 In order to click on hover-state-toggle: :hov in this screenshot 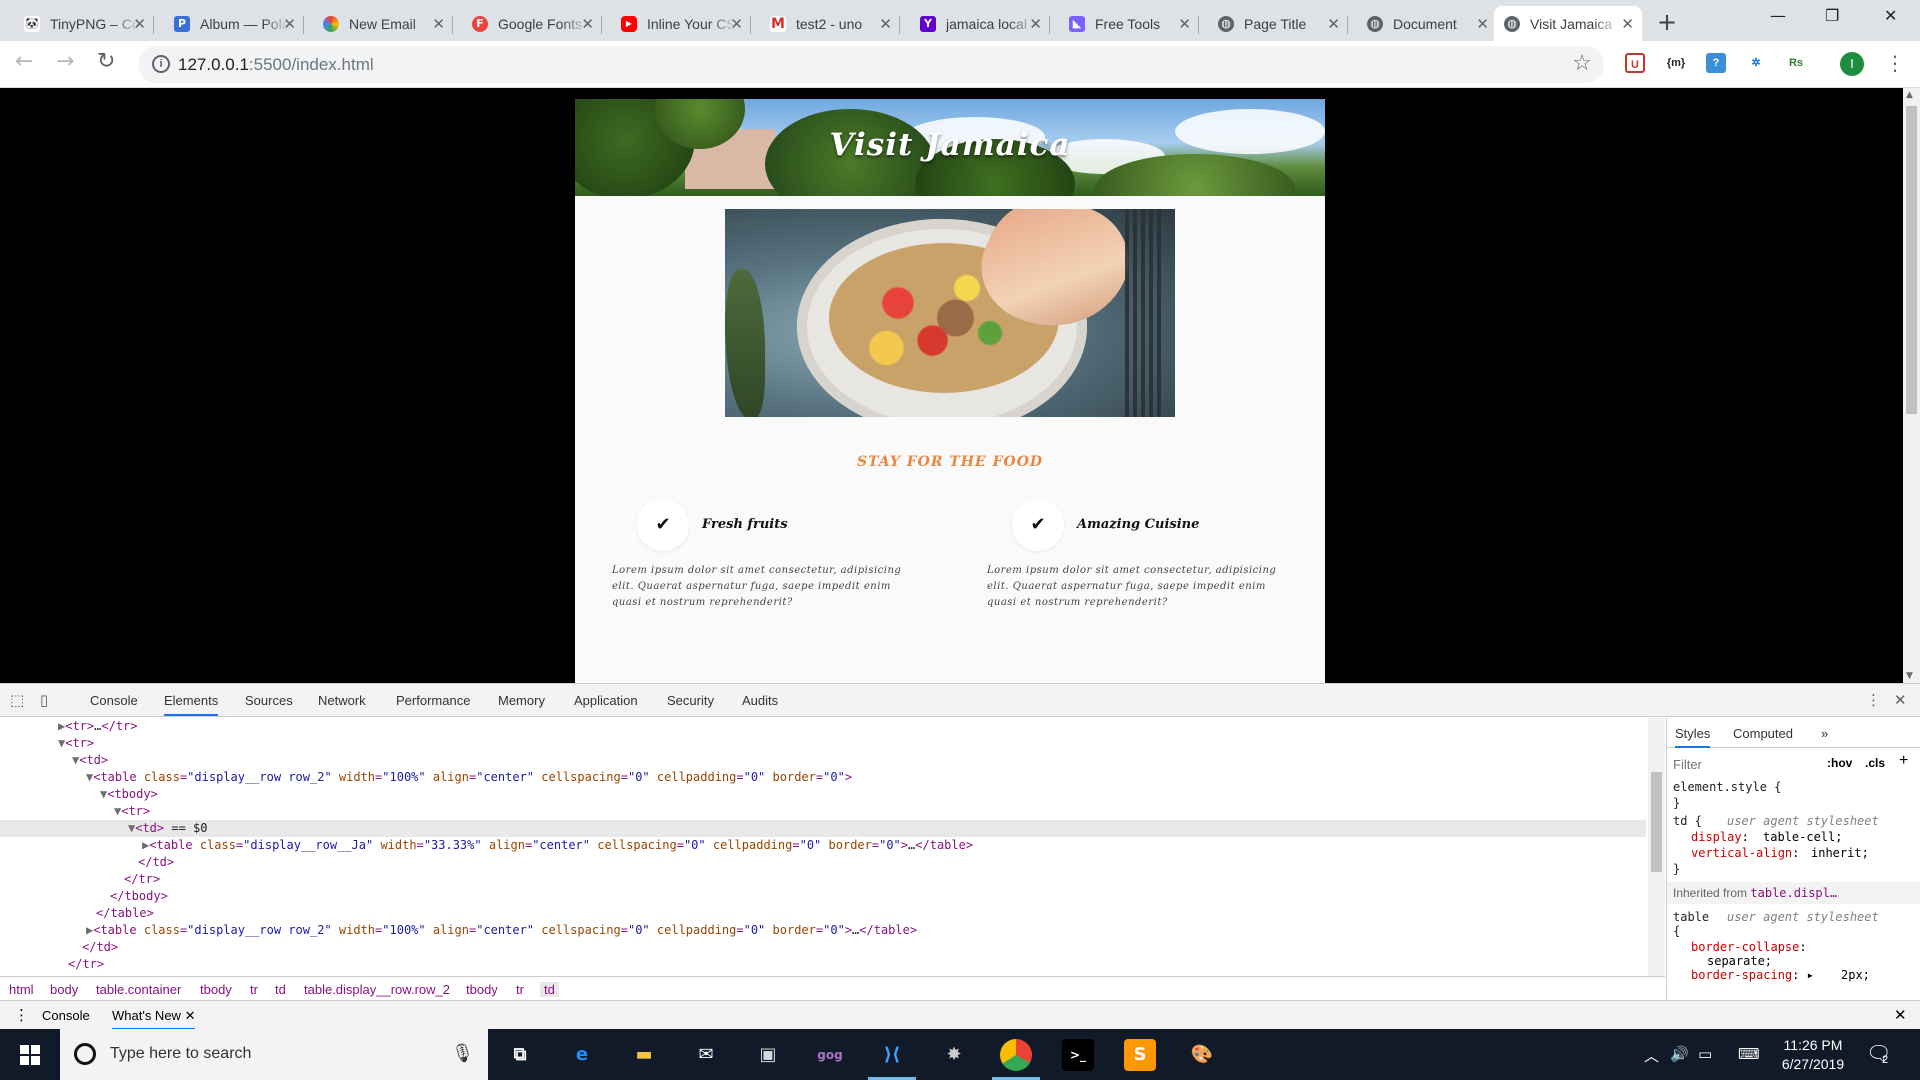, I will do `click(1839, 763)`.